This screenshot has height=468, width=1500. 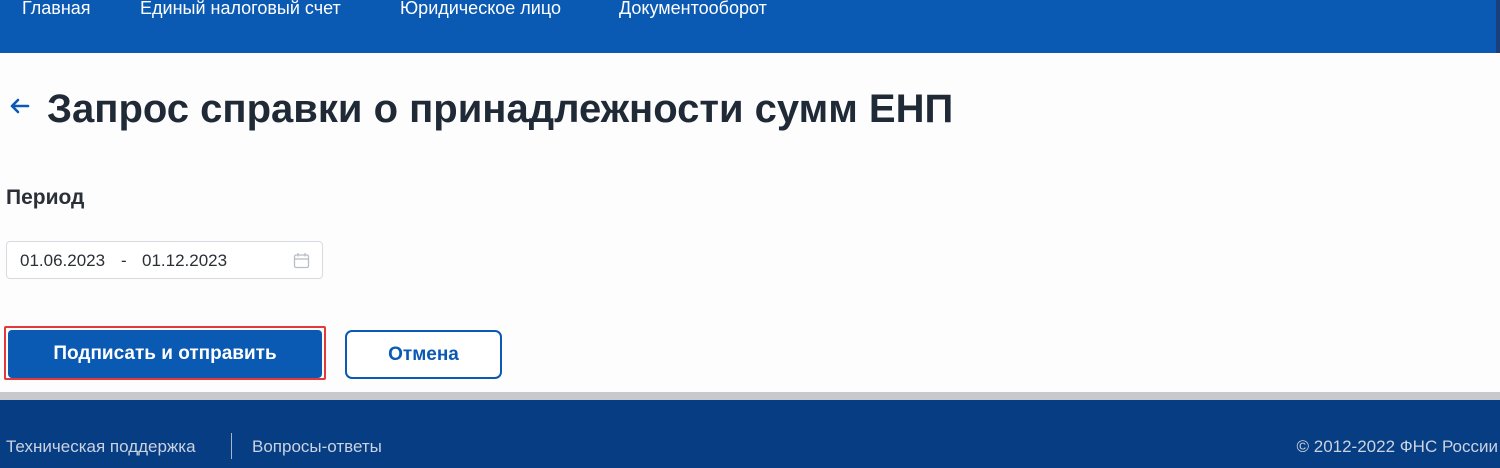 What do you see at coordinates (1397, 446) in the screenshot?
I see `footer-copyright: © 2012-2022 ФНС России` at bounding box center [1397, 446].